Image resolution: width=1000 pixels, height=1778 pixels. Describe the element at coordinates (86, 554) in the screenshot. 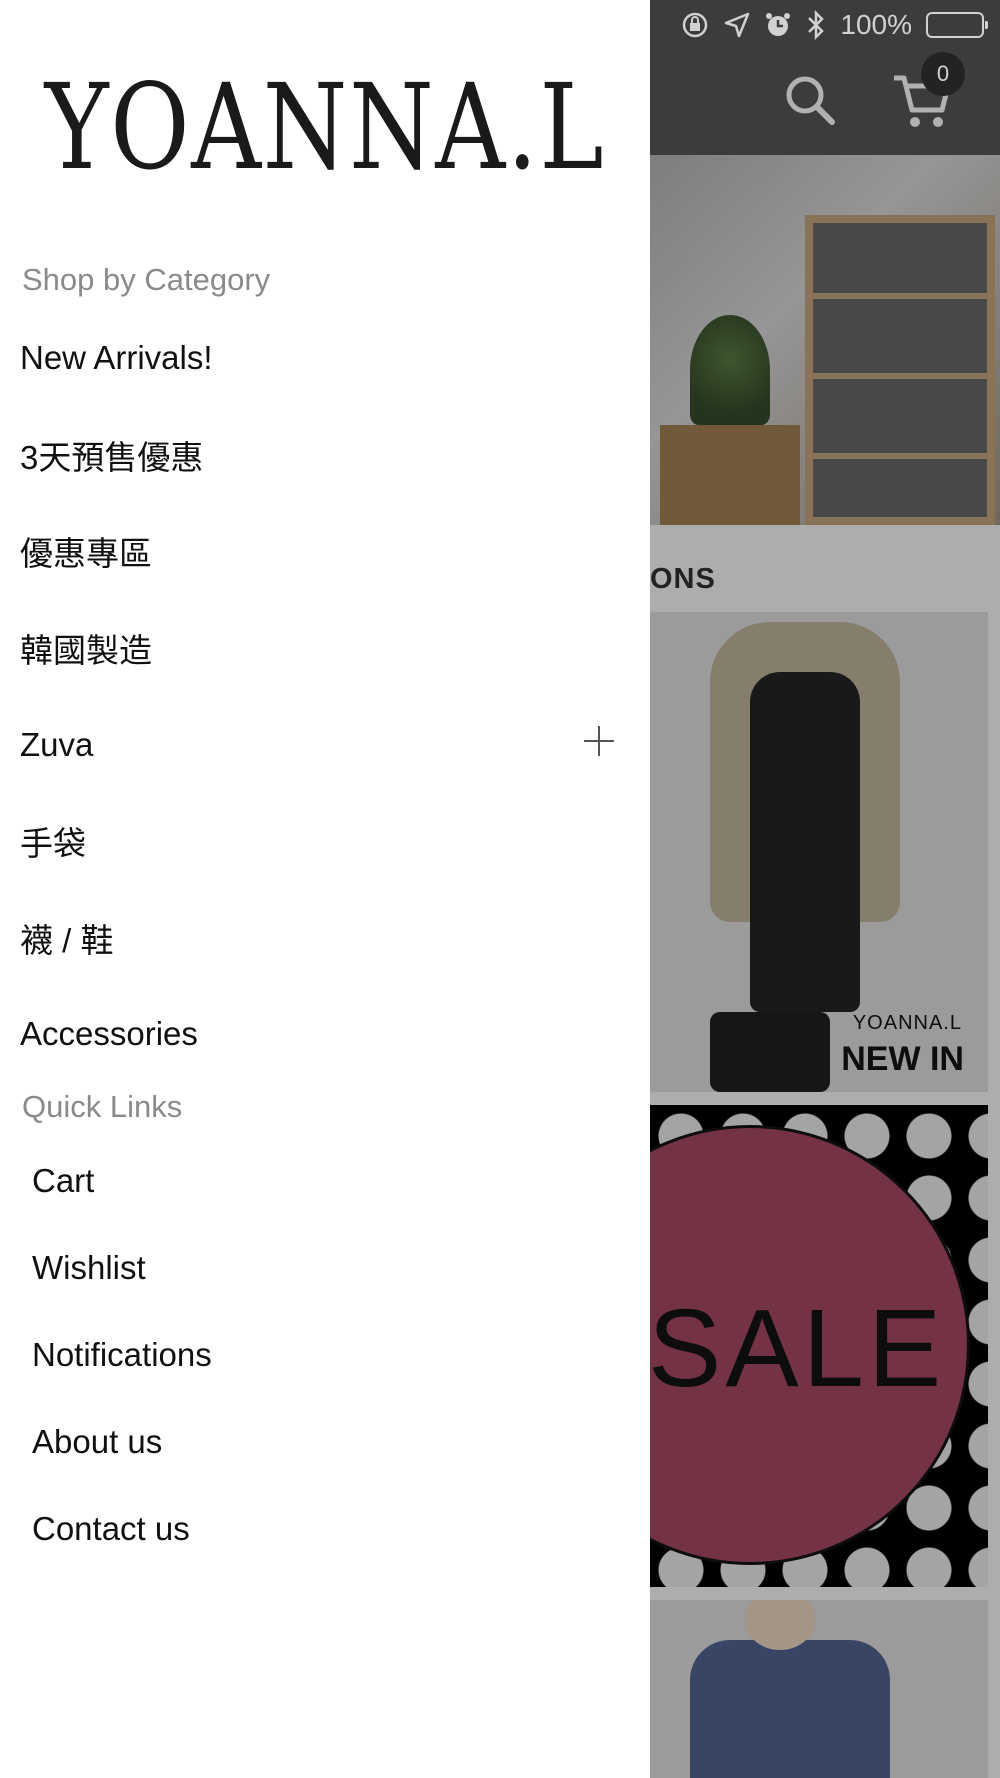

I see `category-label: 優惠專區` at that location.